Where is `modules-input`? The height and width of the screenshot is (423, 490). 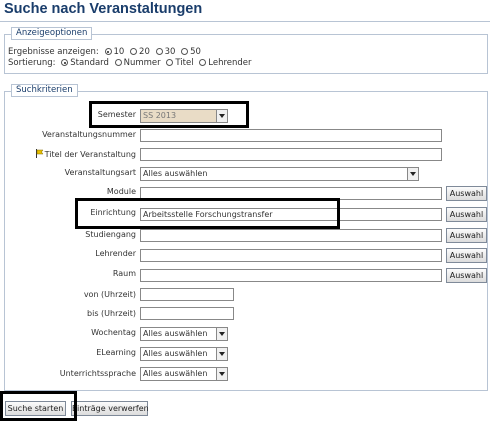 modules-input is located at coordinates (291, 193).